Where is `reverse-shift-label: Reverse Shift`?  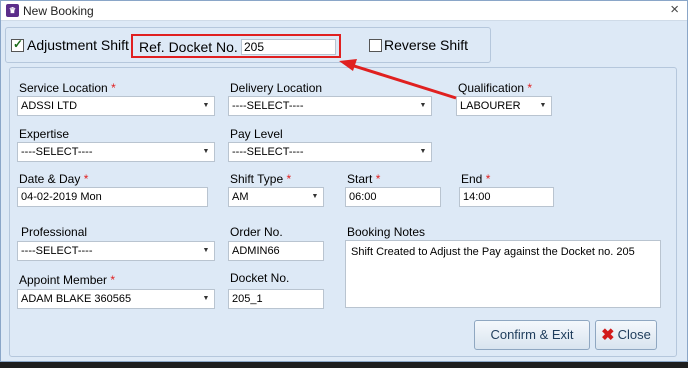 reverse-shift-label: Reverse Shift is located at coordinates (426, 45).